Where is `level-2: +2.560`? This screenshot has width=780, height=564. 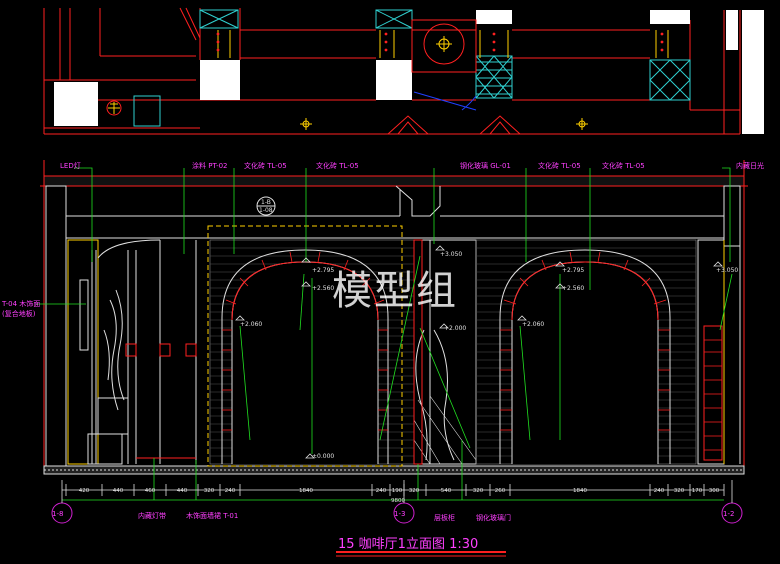 level-2: +2.560 is located at coordinates (323, 288).